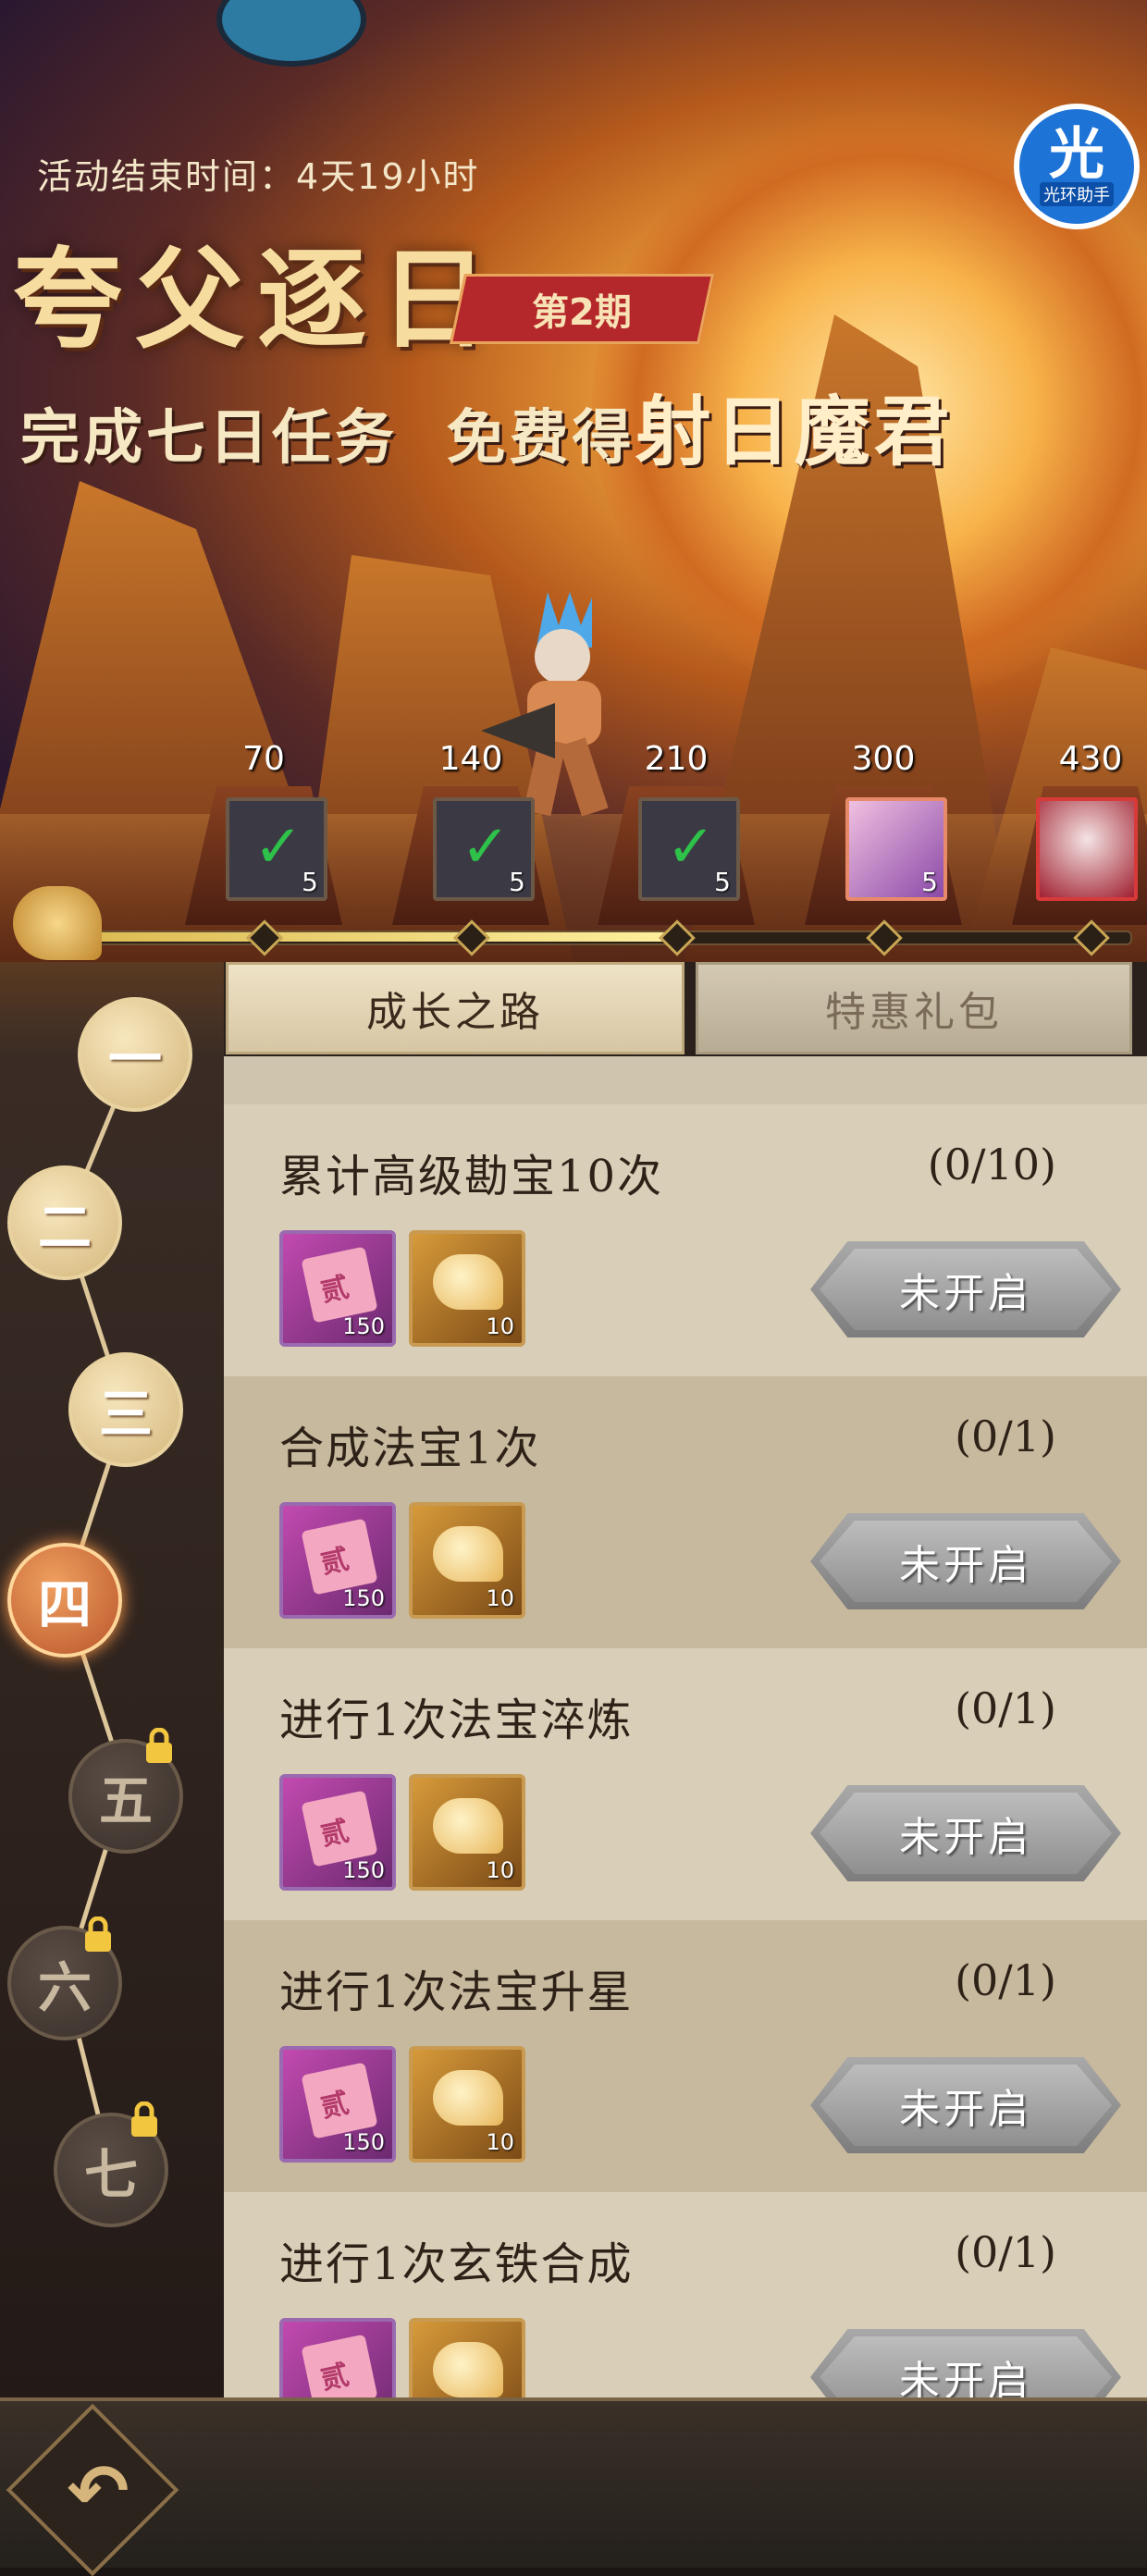 This screenshot has width=1147, height=2576. Describe the element at coordinates (686, 1512) in the screenshot. I see `task-row: 合成法宝1次 (0/1) 贰 150 10 未开启` at that location.